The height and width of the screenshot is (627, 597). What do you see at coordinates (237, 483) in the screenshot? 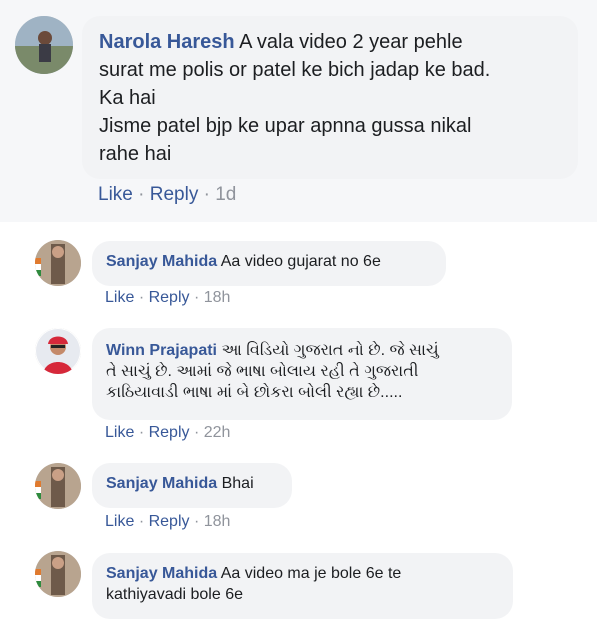
I see `comment-line: Bhai` at bounding box center [237, 483].